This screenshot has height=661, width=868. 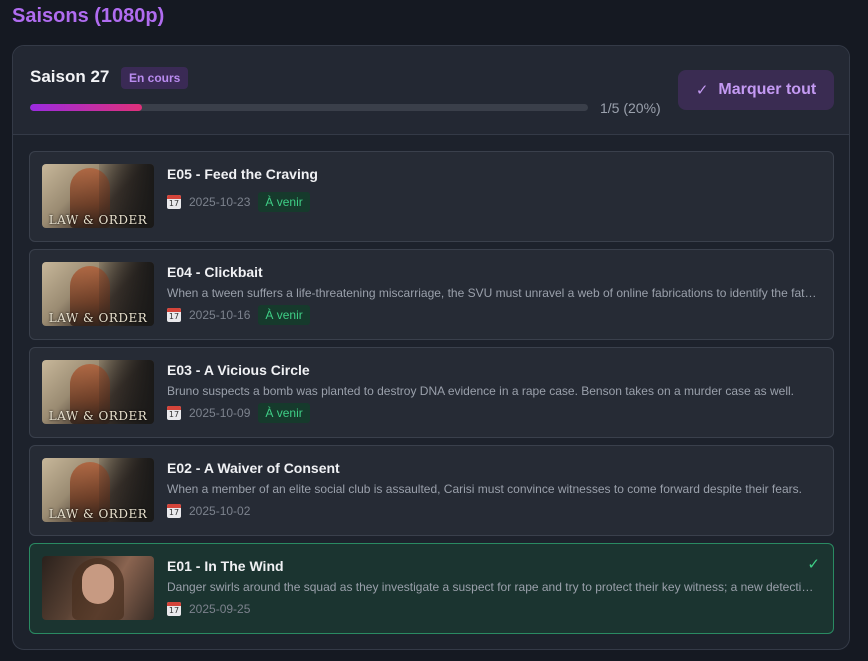 I want to click on episode-title: E02 - A Waiver of Consent, so click(x=253, y=468).